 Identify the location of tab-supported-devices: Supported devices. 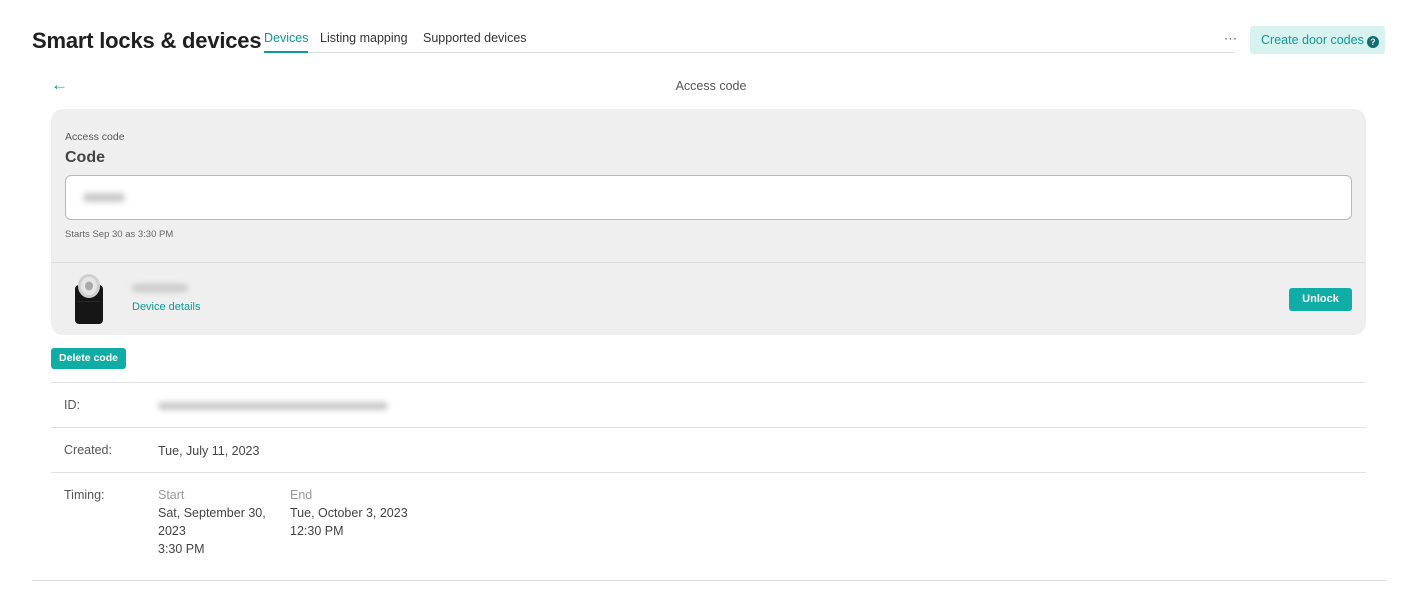
(475, 38).